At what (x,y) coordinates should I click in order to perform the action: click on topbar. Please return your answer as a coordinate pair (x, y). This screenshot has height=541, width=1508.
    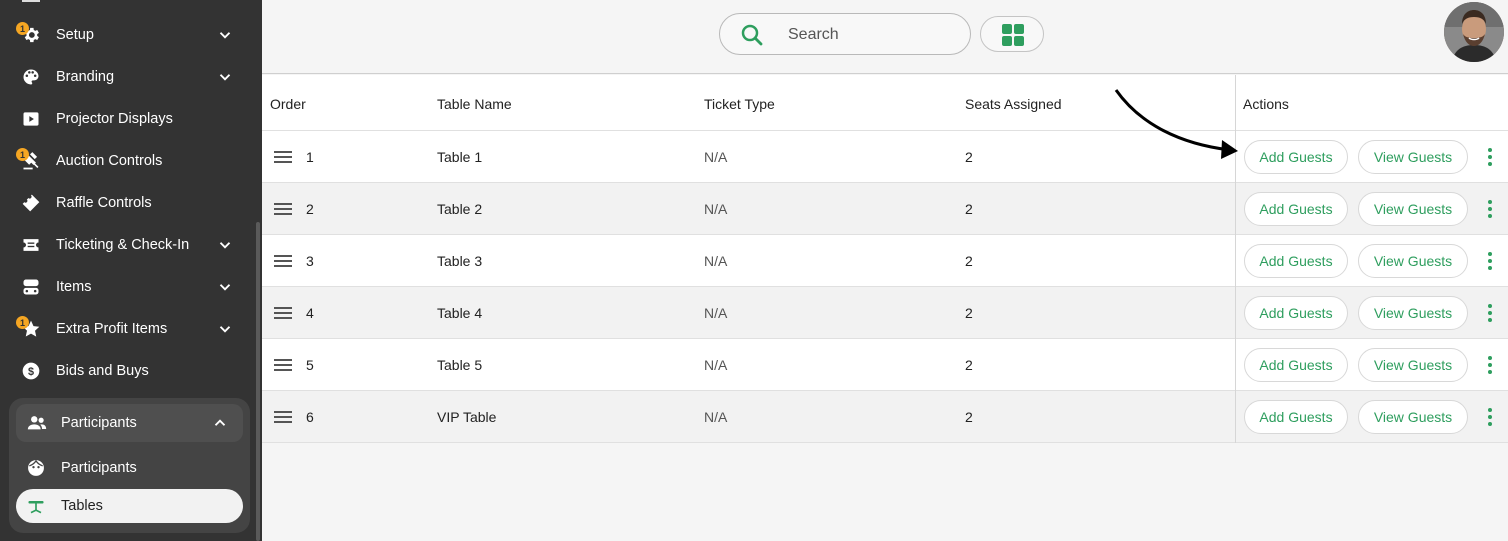
    Looking at the image, I should click on (885, 37).